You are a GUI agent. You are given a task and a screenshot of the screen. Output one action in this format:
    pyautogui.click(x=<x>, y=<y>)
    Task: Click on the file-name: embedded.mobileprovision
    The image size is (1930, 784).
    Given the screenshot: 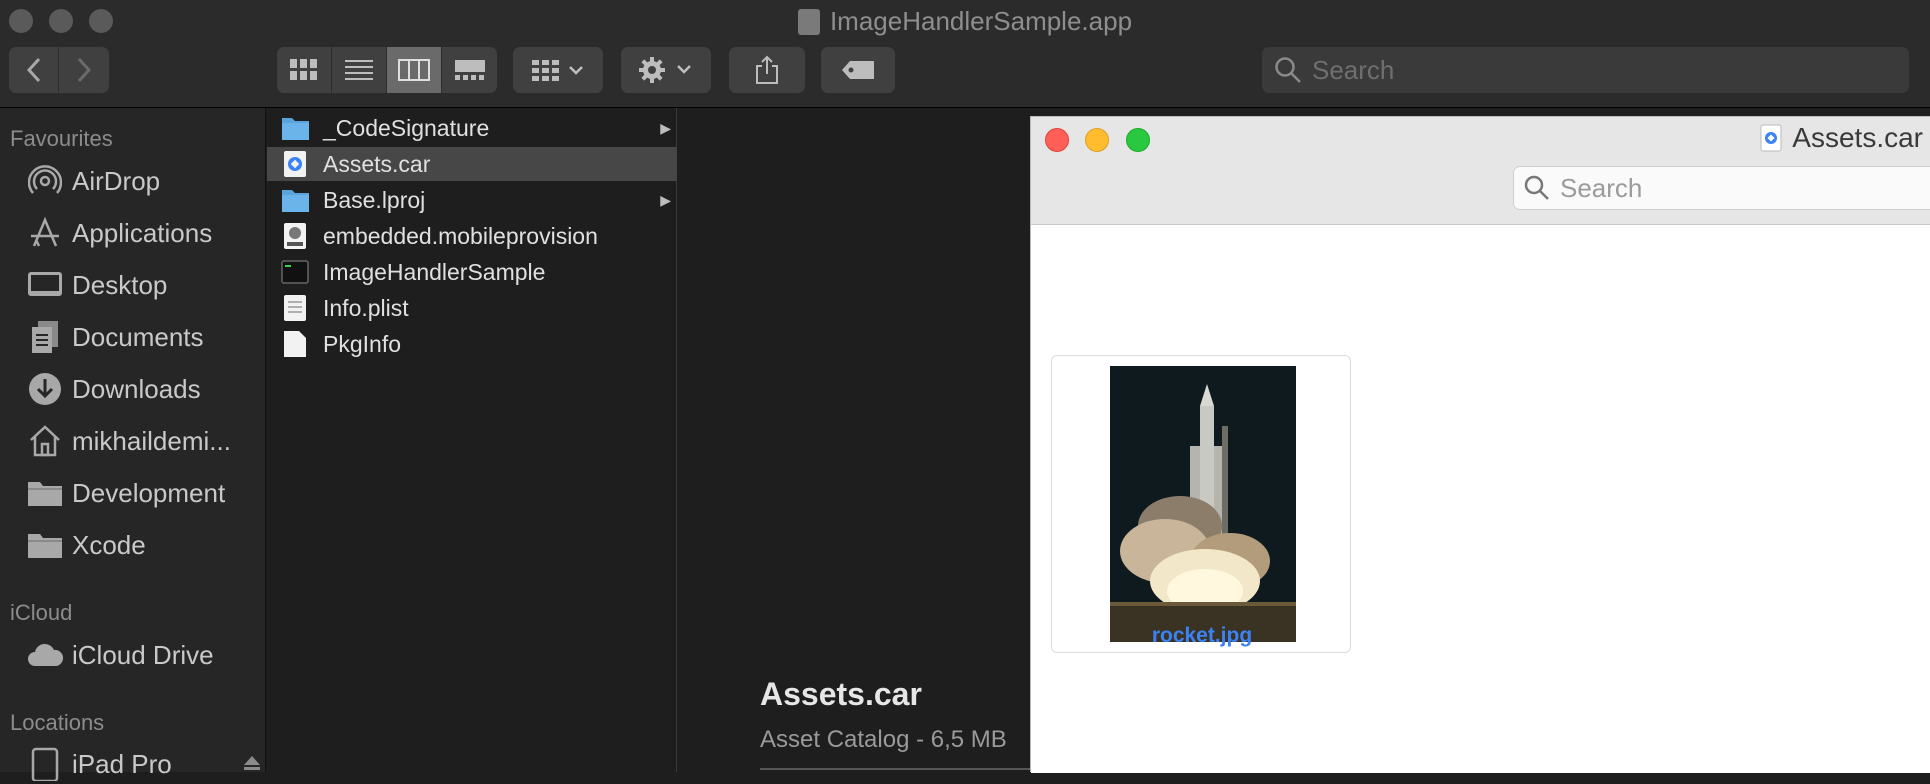 What is the action you would take?
    pyautogui.click(x=460, y=235)
    